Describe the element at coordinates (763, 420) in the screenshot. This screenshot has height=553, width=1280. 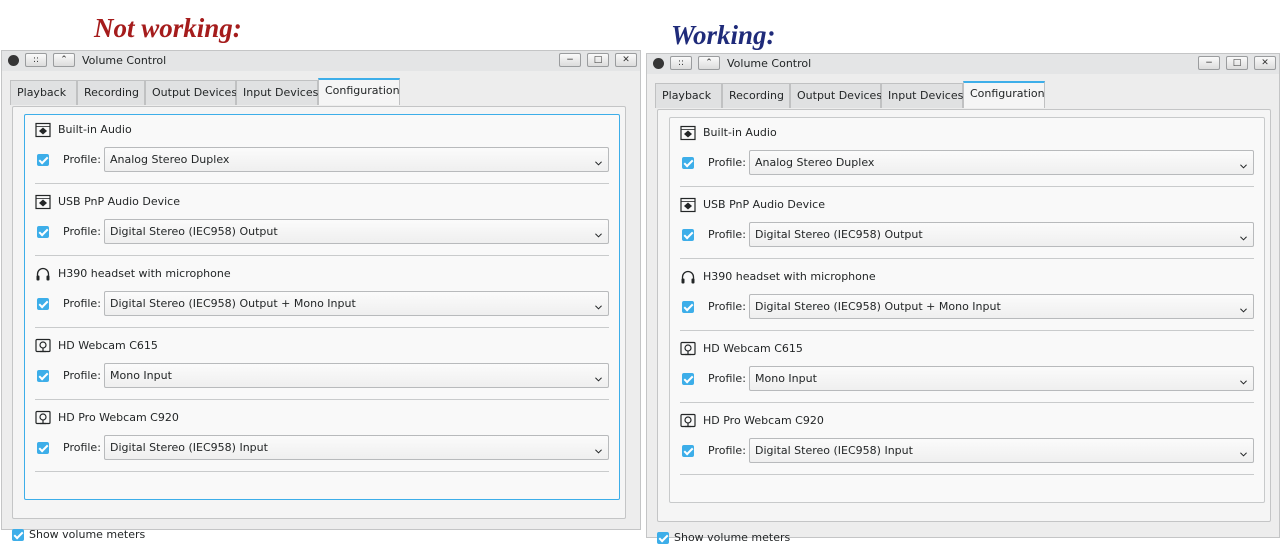
I see `device-name: HD Pro Webcam C920` at that location.